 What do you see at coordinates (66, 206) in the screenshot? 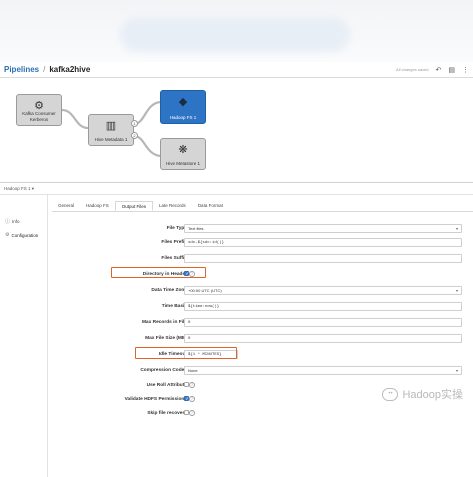
I see `tab-general: General` at bounding box center [66, 206].